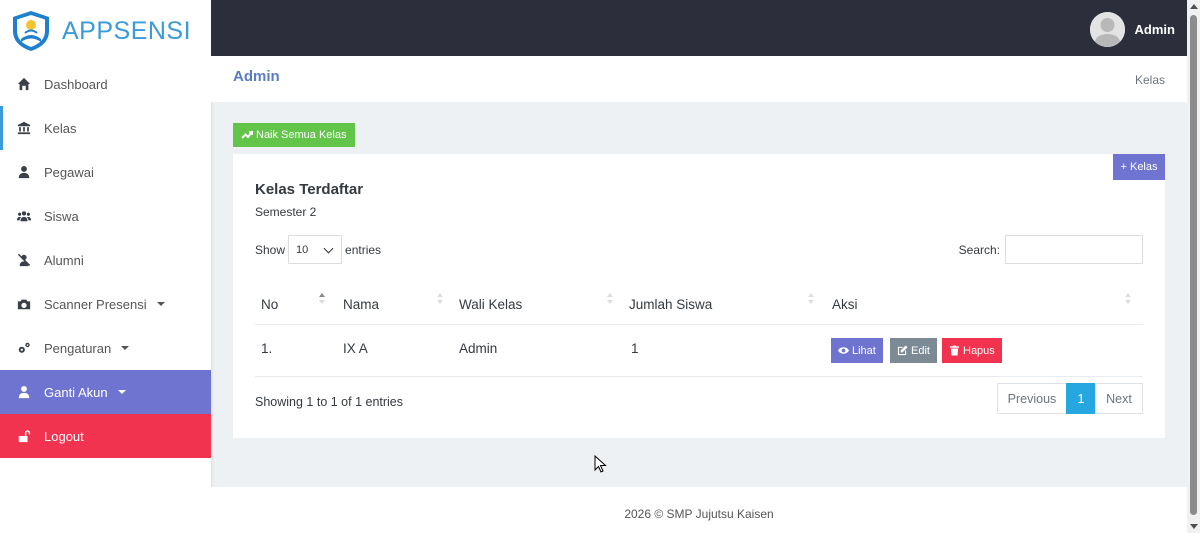 The width and height of the screenshot is (1200, 533). What do you see at coordinates (105, 436) in the screenshot?
I see `sidebar-item-logout: Logout` at bounding box center [105, 436].